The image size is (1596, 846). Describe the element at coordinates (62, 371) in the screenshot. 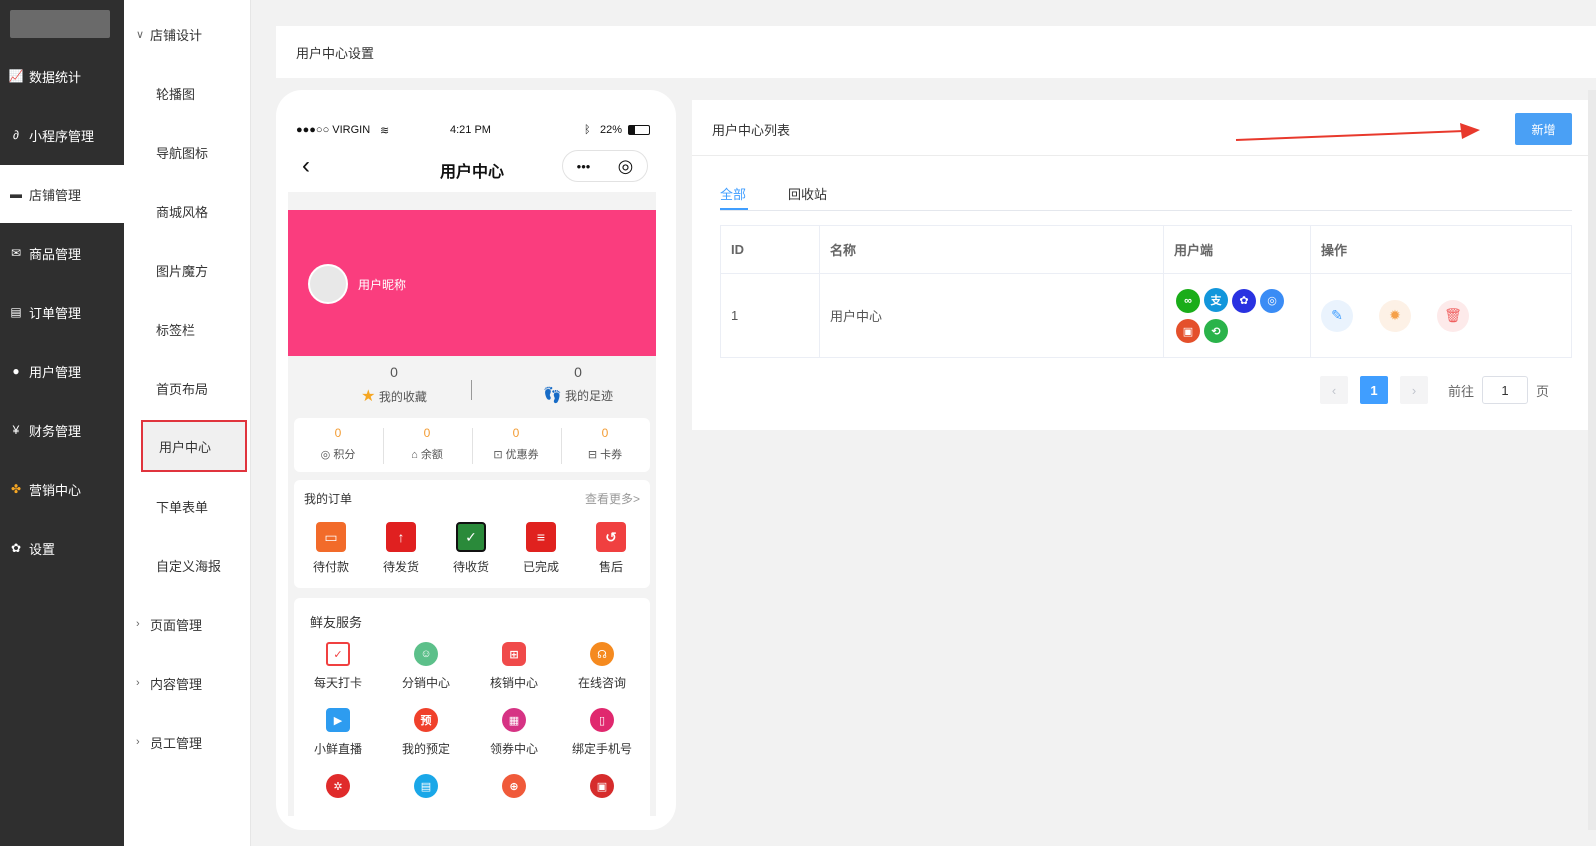

I see `sidebar-item-users: ● 用户管理` at that location.